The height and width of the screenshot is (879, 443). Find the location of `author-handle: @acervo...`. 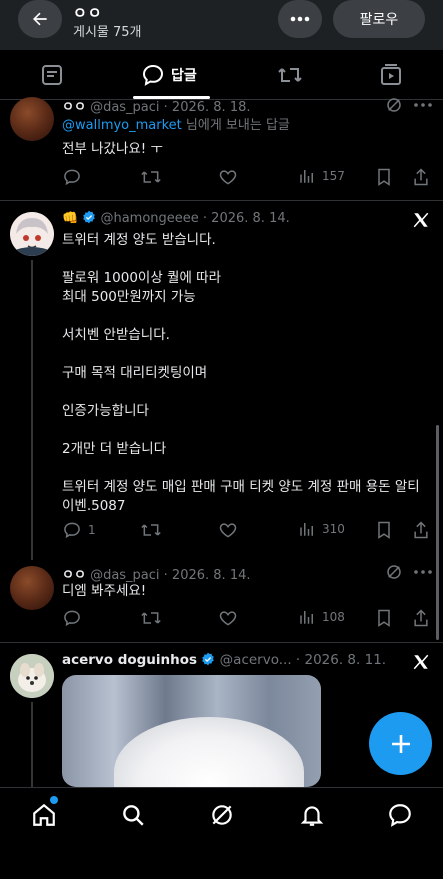

author-handle: @acervo... is located at coordinates (256, 660).